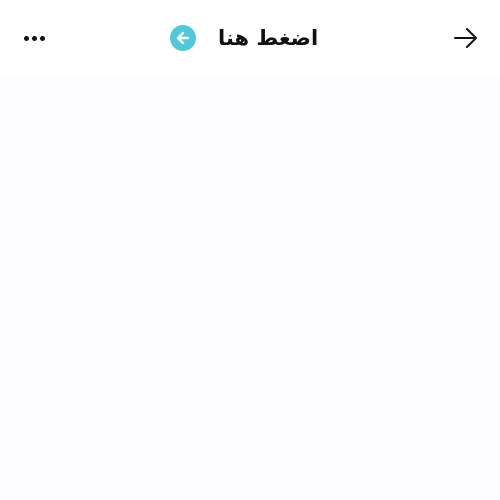  What do you see at coordinates (183, 38) in the screenshot?
I see `arrow-left-circle-icon` at bounding box center [183, 38].